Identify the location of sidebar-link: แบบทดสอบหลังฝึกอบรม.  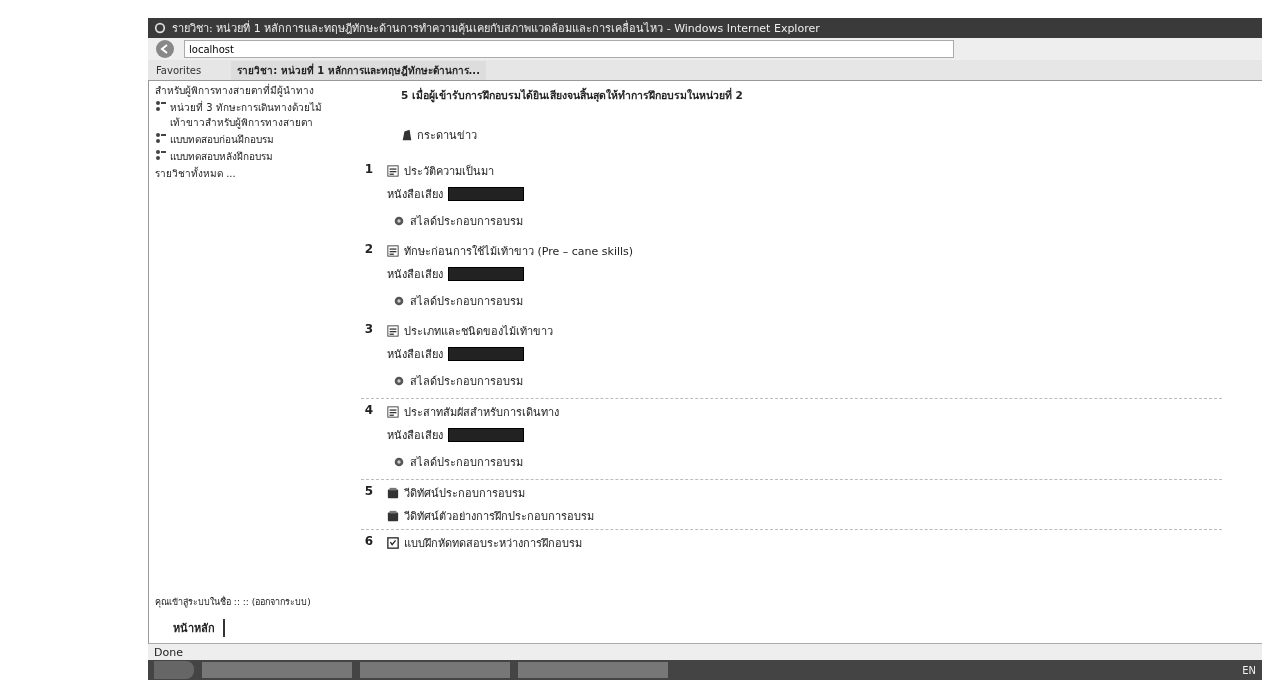
(221, 156).